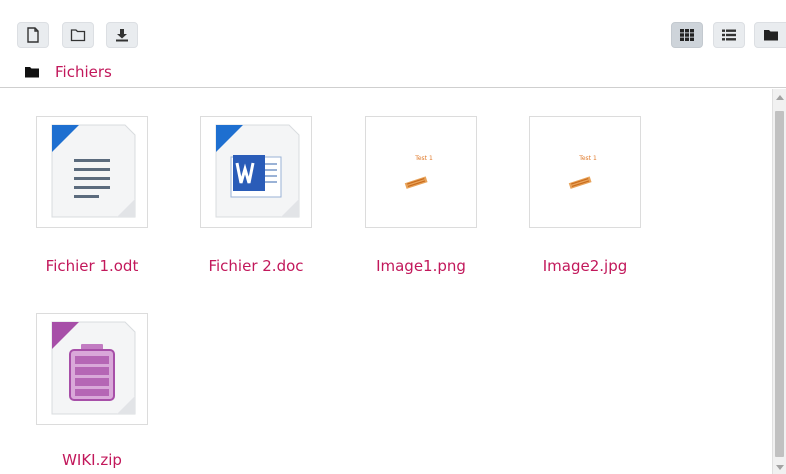 Image resolution: width=786 pixels, height=474 pixels. I want to click on file-name-link: Image1.png, so click(421, 266).